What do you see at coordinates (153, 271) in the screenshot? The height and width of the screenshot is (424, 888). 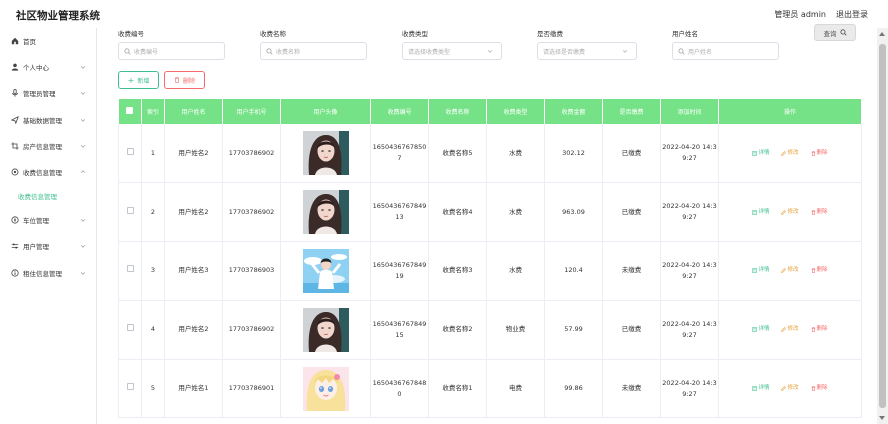 I see `row-index: 3` at bounding box center [153, 271].